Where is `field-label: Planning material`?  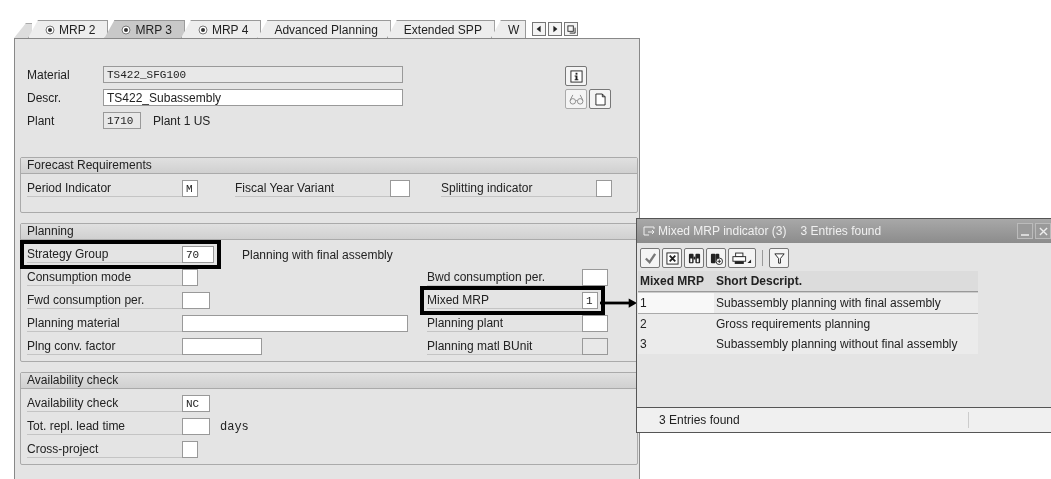 field-label: Planning material is located at coordinates (104, 323).